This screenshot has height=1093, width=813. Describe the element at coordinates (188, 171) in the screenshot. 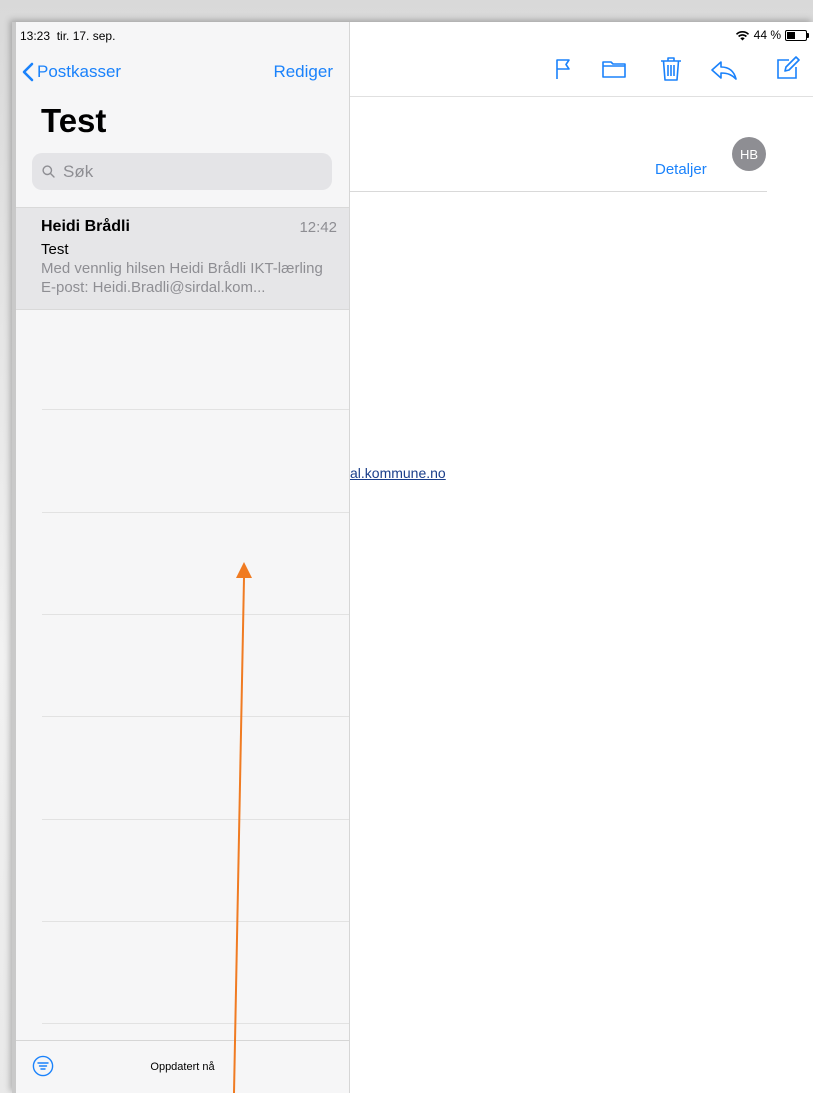

I see `search-input` at that location.